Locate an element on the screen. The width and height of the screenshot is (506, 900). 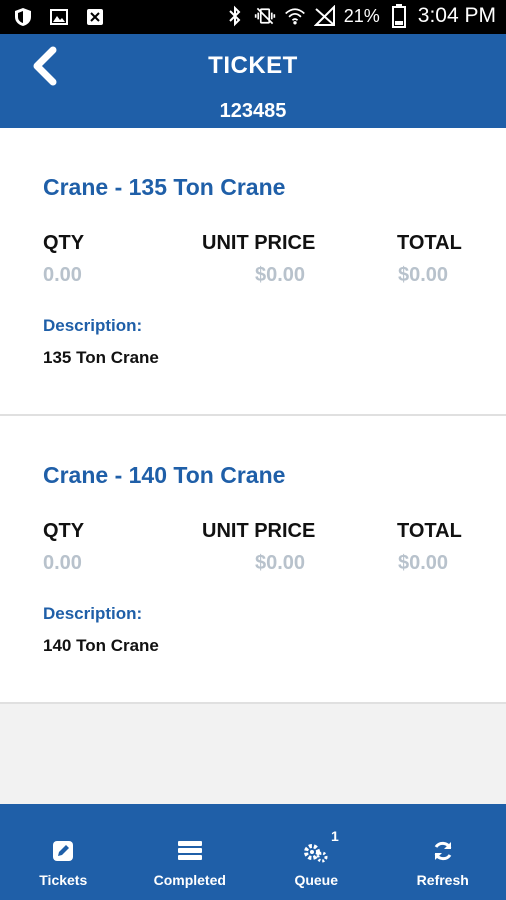
item-title: Crane - 135 Ton Crane is located at coordinates (164, 187).